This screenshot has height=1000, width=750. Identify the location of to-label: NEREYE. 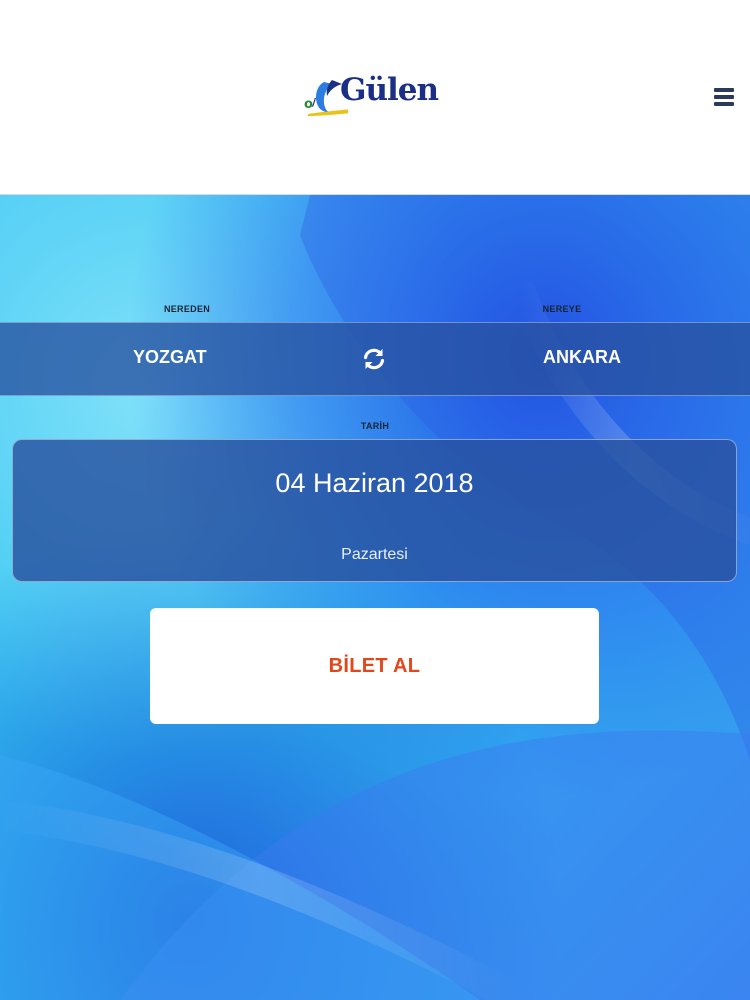
(562, 309).